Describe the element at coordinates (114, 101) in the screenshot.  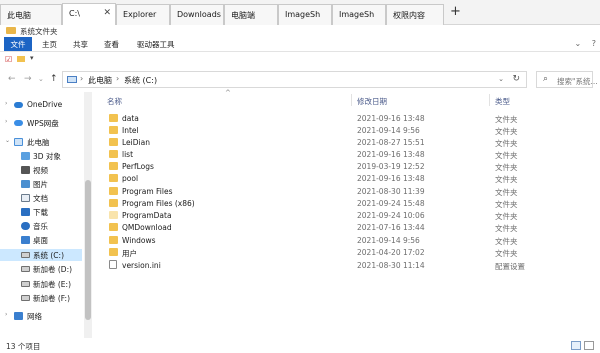
I see `column-header-name: 名称` at that location.